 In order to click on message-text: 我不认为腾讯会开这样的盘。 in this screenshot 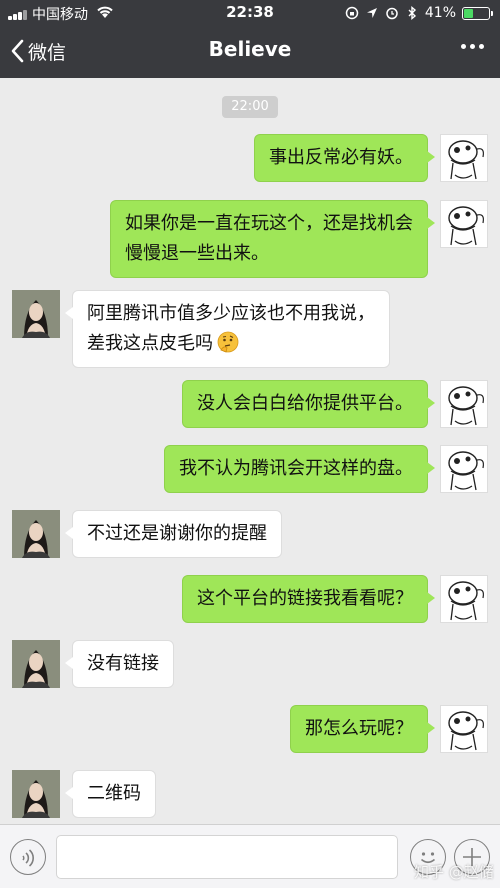, I will do `click(296, 468)`.